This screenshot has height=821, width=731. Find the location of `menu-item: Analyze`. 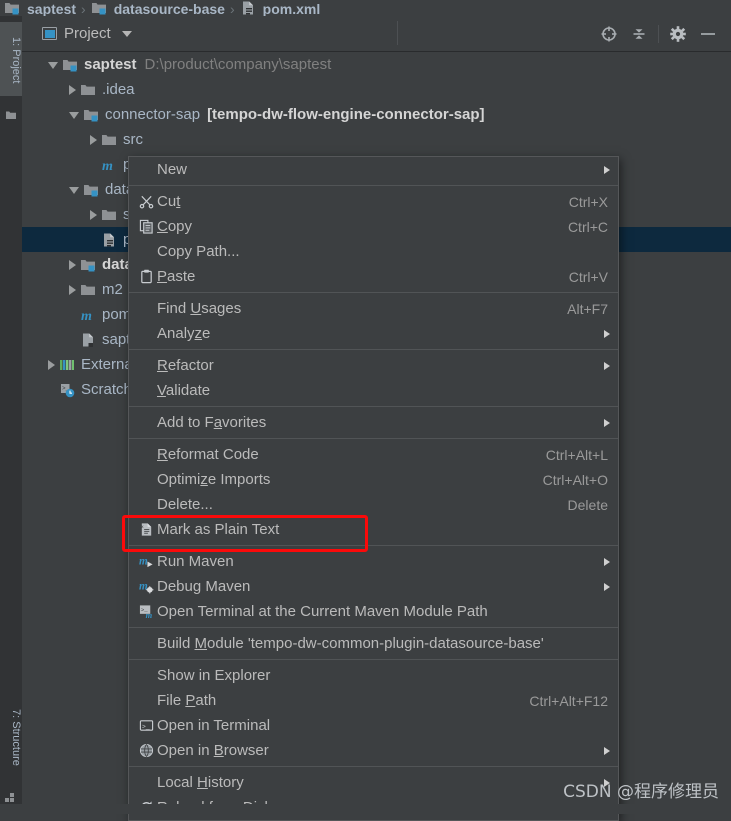

menu-item: Analyze is located at coordinates (373, 333).